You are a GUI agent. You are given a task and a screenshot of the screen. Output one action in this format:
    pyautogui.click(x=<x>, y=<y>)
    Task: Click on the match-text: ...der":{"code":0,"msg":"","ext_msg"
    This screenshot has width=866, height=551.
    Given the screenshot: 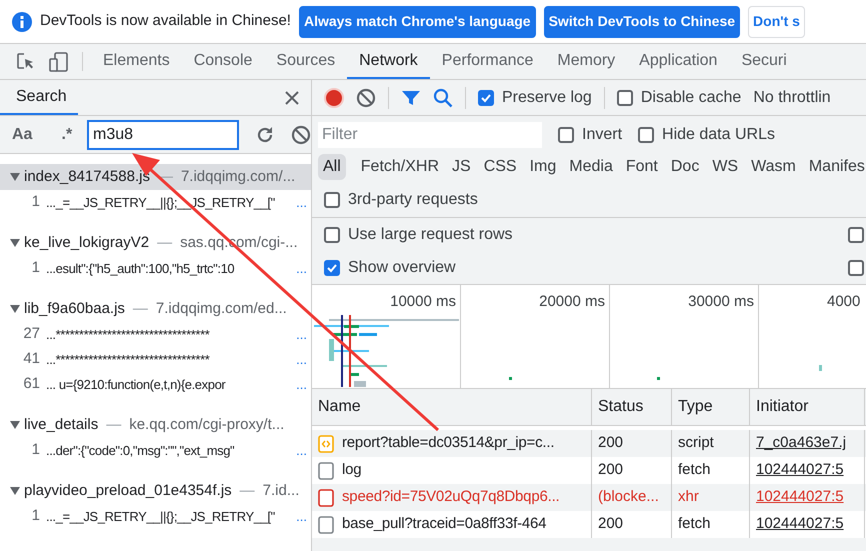 What is the action you would take?
    pyautogui.click(x=140, y=450)
    